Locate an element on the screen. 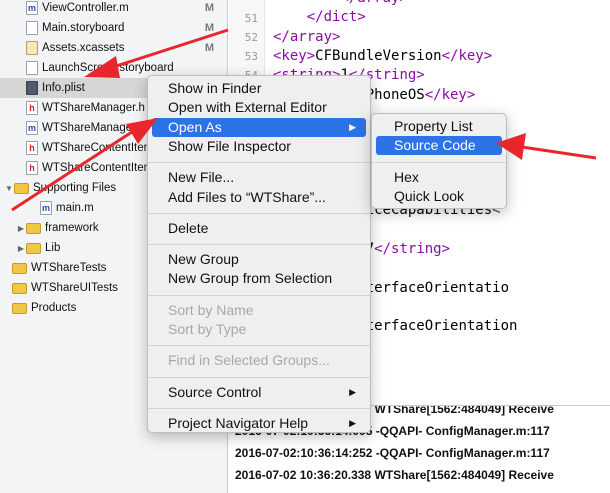 The image size is (610, 493). menu-item-open-with-external-editor: Open with External Editor is located at coordinates (259, 107).